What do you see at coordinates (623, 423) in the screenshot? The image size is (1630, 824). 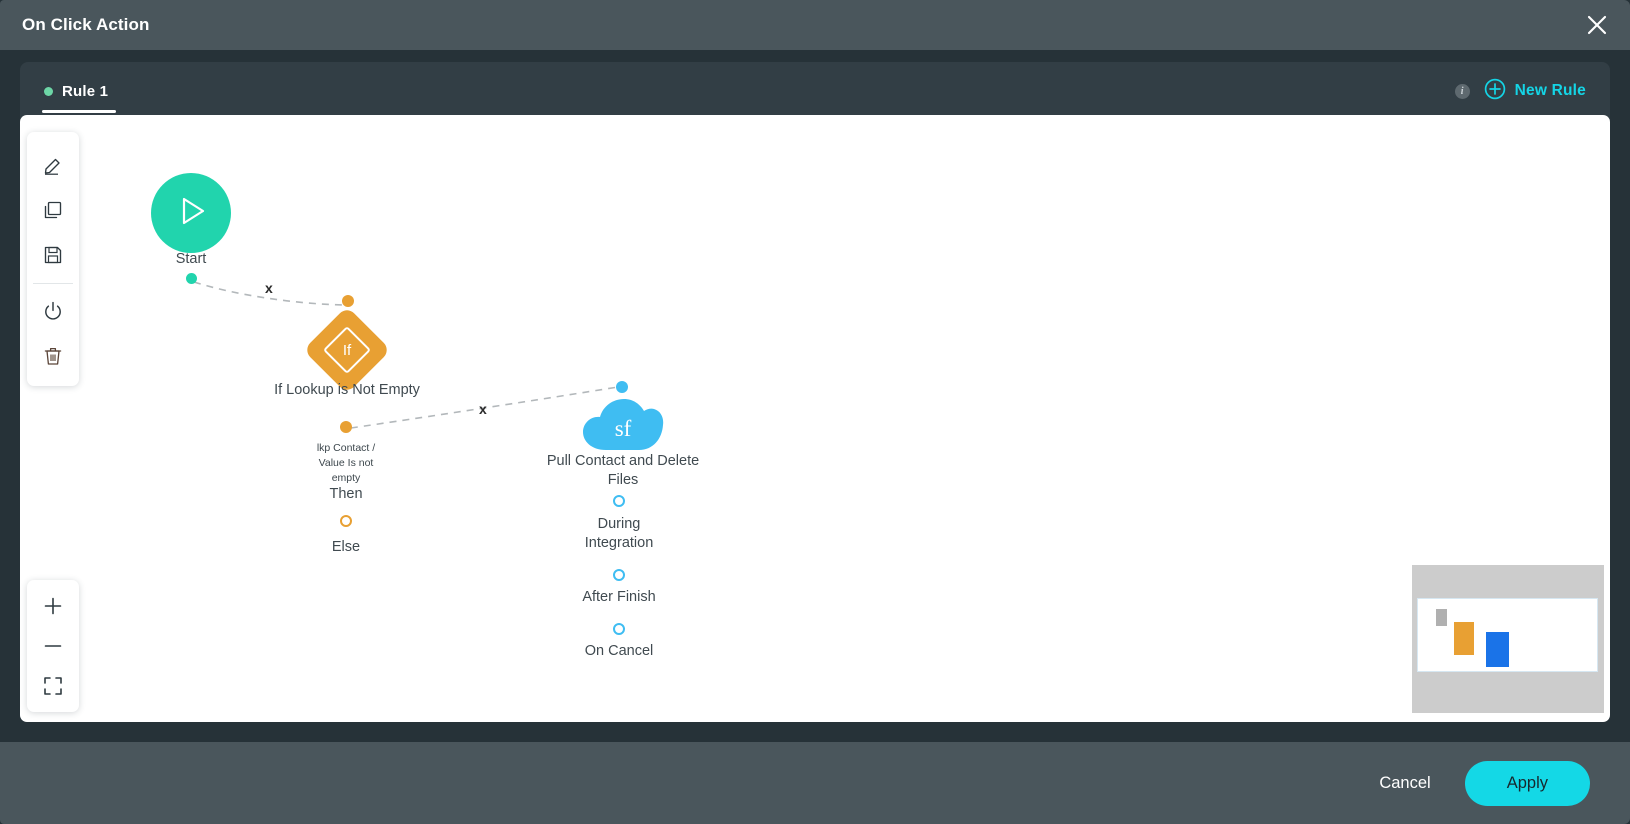 I see `node-salesforce` at bounding box center [623, 423].